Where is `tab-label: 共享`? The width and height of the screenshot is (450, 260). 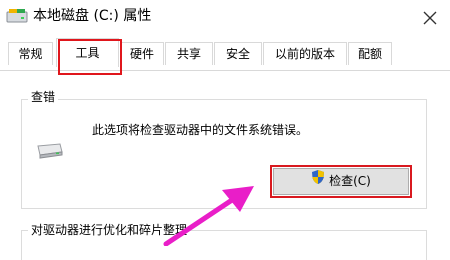 tab-label: 共享 is located at coordinates (188, 54).